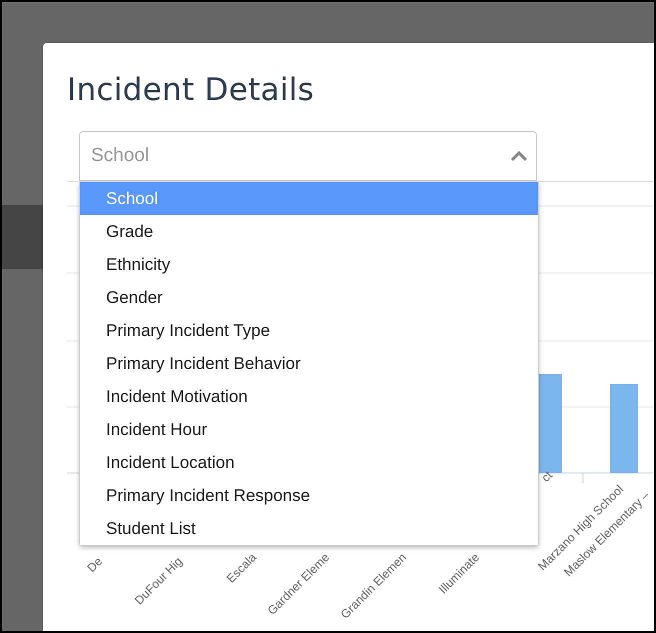 The width and height of the screenshot is (656, 633). Describe the element at coordinates (309, 462) in the screenshot. I see `dropdown-option: Incident Location` at that location.